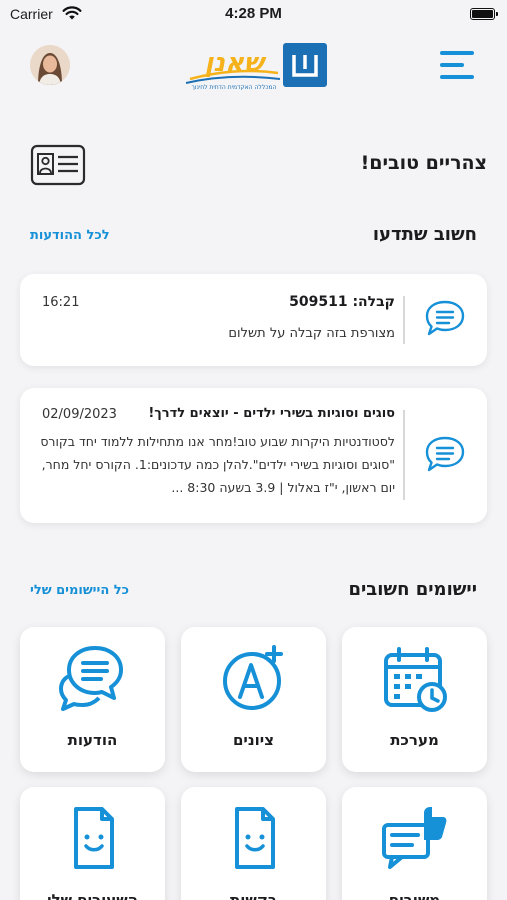 The height and width of the screenshot is (900, 507). I want to click on announcement-body: מצורפת בזה קבלה על תשלום, so click(311, 333).